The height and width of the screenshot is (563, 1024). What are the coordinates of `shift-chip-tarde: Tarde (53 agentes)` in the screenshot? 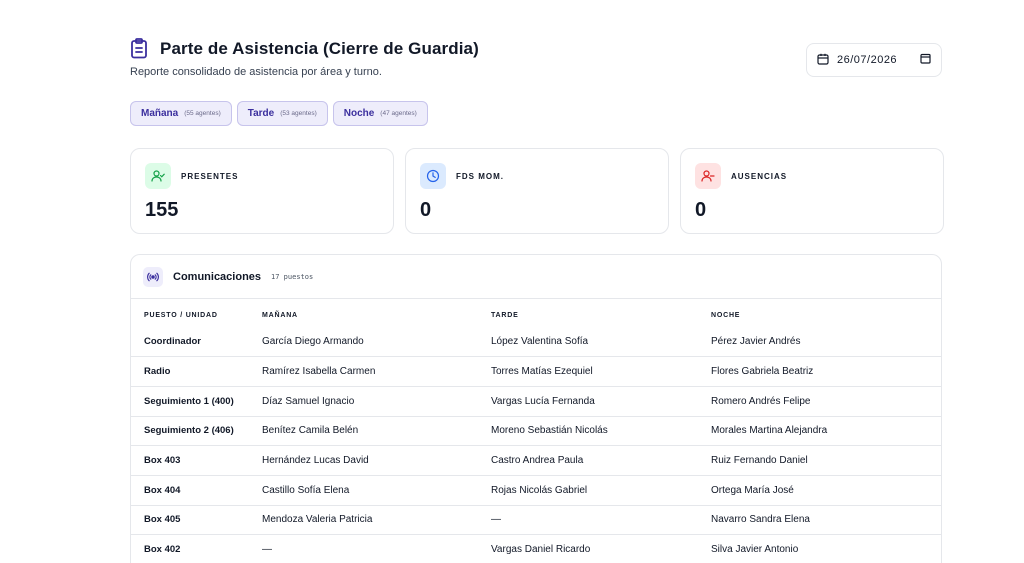 It's located at (282, 113).